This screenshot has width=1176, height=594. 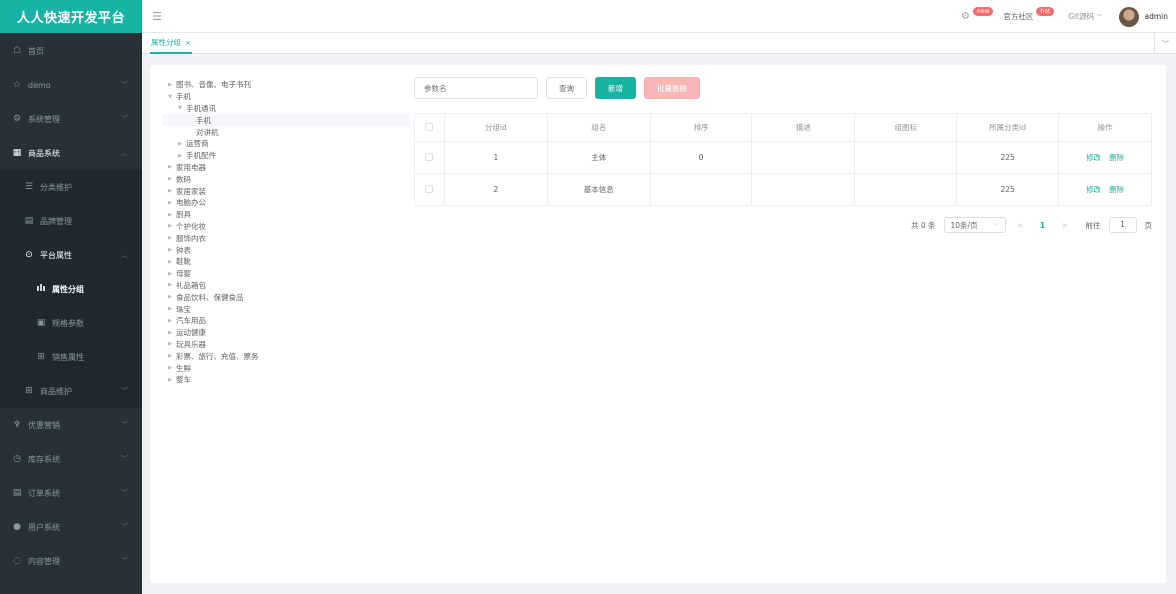 What do you see at coordinates (566, 88) in the screenshot?
I see `query-button: 查询` at bounding box center [566, 88].